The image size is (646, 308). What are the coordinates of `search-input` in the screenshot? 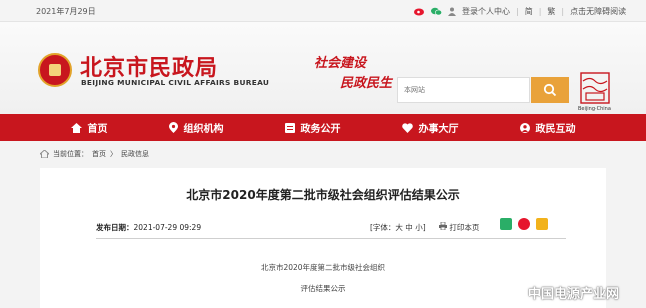 It's located at (463, 90).